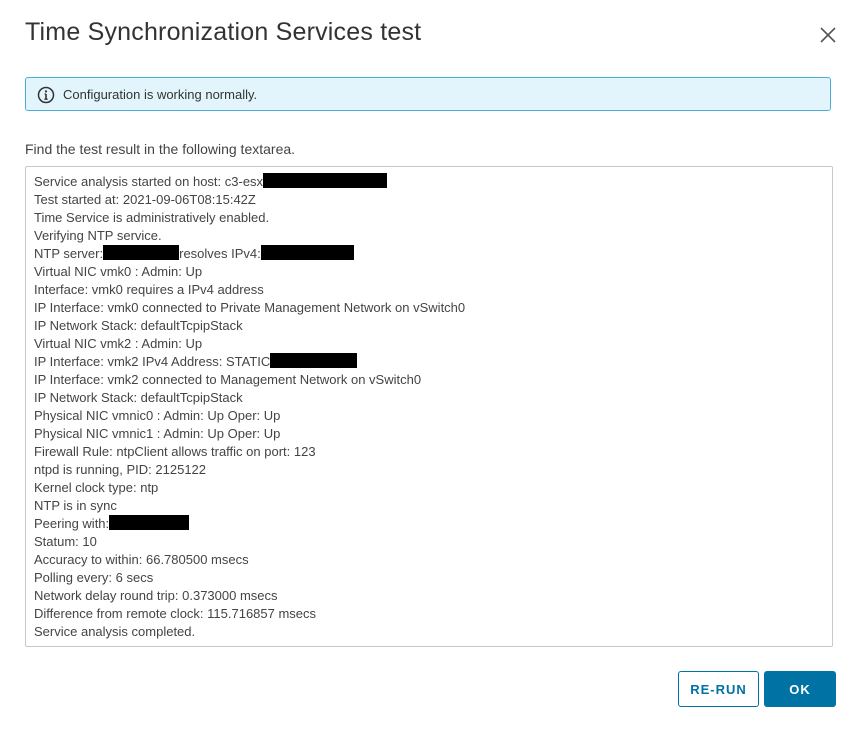  I want to click on log-line-text: Virtual NIC vmk2 : Admin: Up, so click(118, 343).